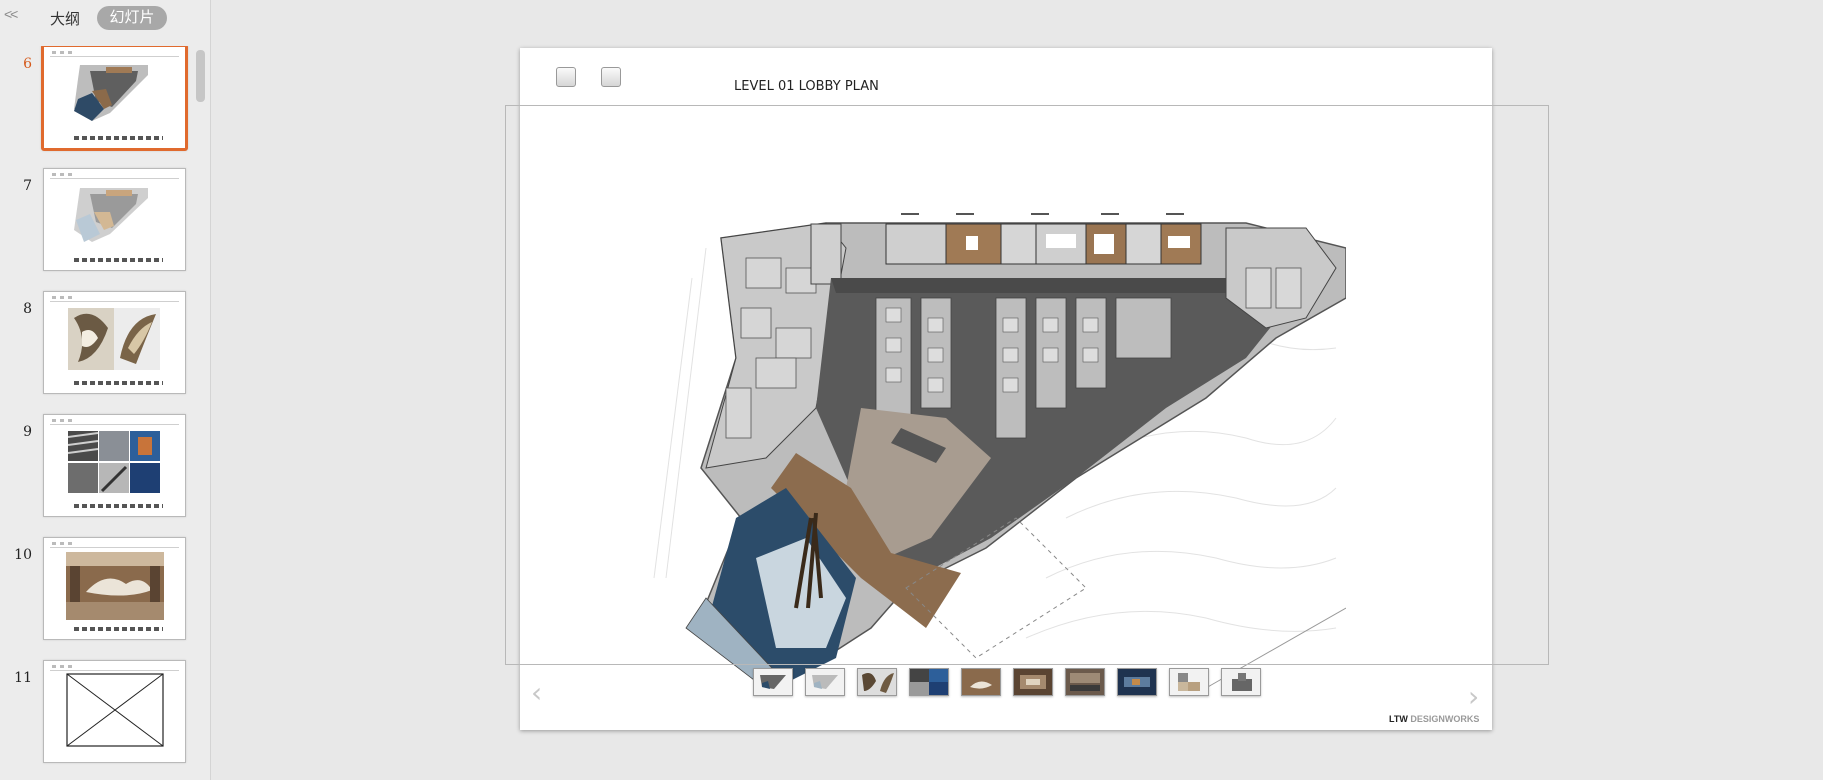 The image size is (1823, 780). Describe the element at coordinates (27, 432) in the screenshot. I see `slide-number: 9` at that location.